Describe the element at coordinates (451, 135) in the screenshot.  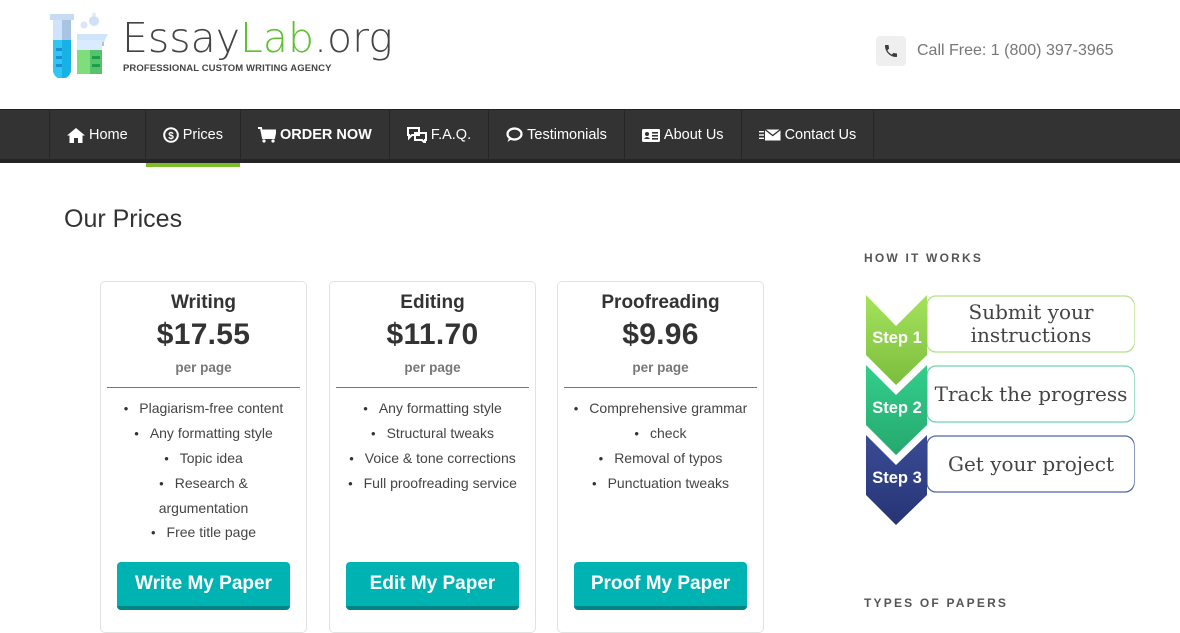
I see `nav-faq-label: F.A.Q.` at that location.